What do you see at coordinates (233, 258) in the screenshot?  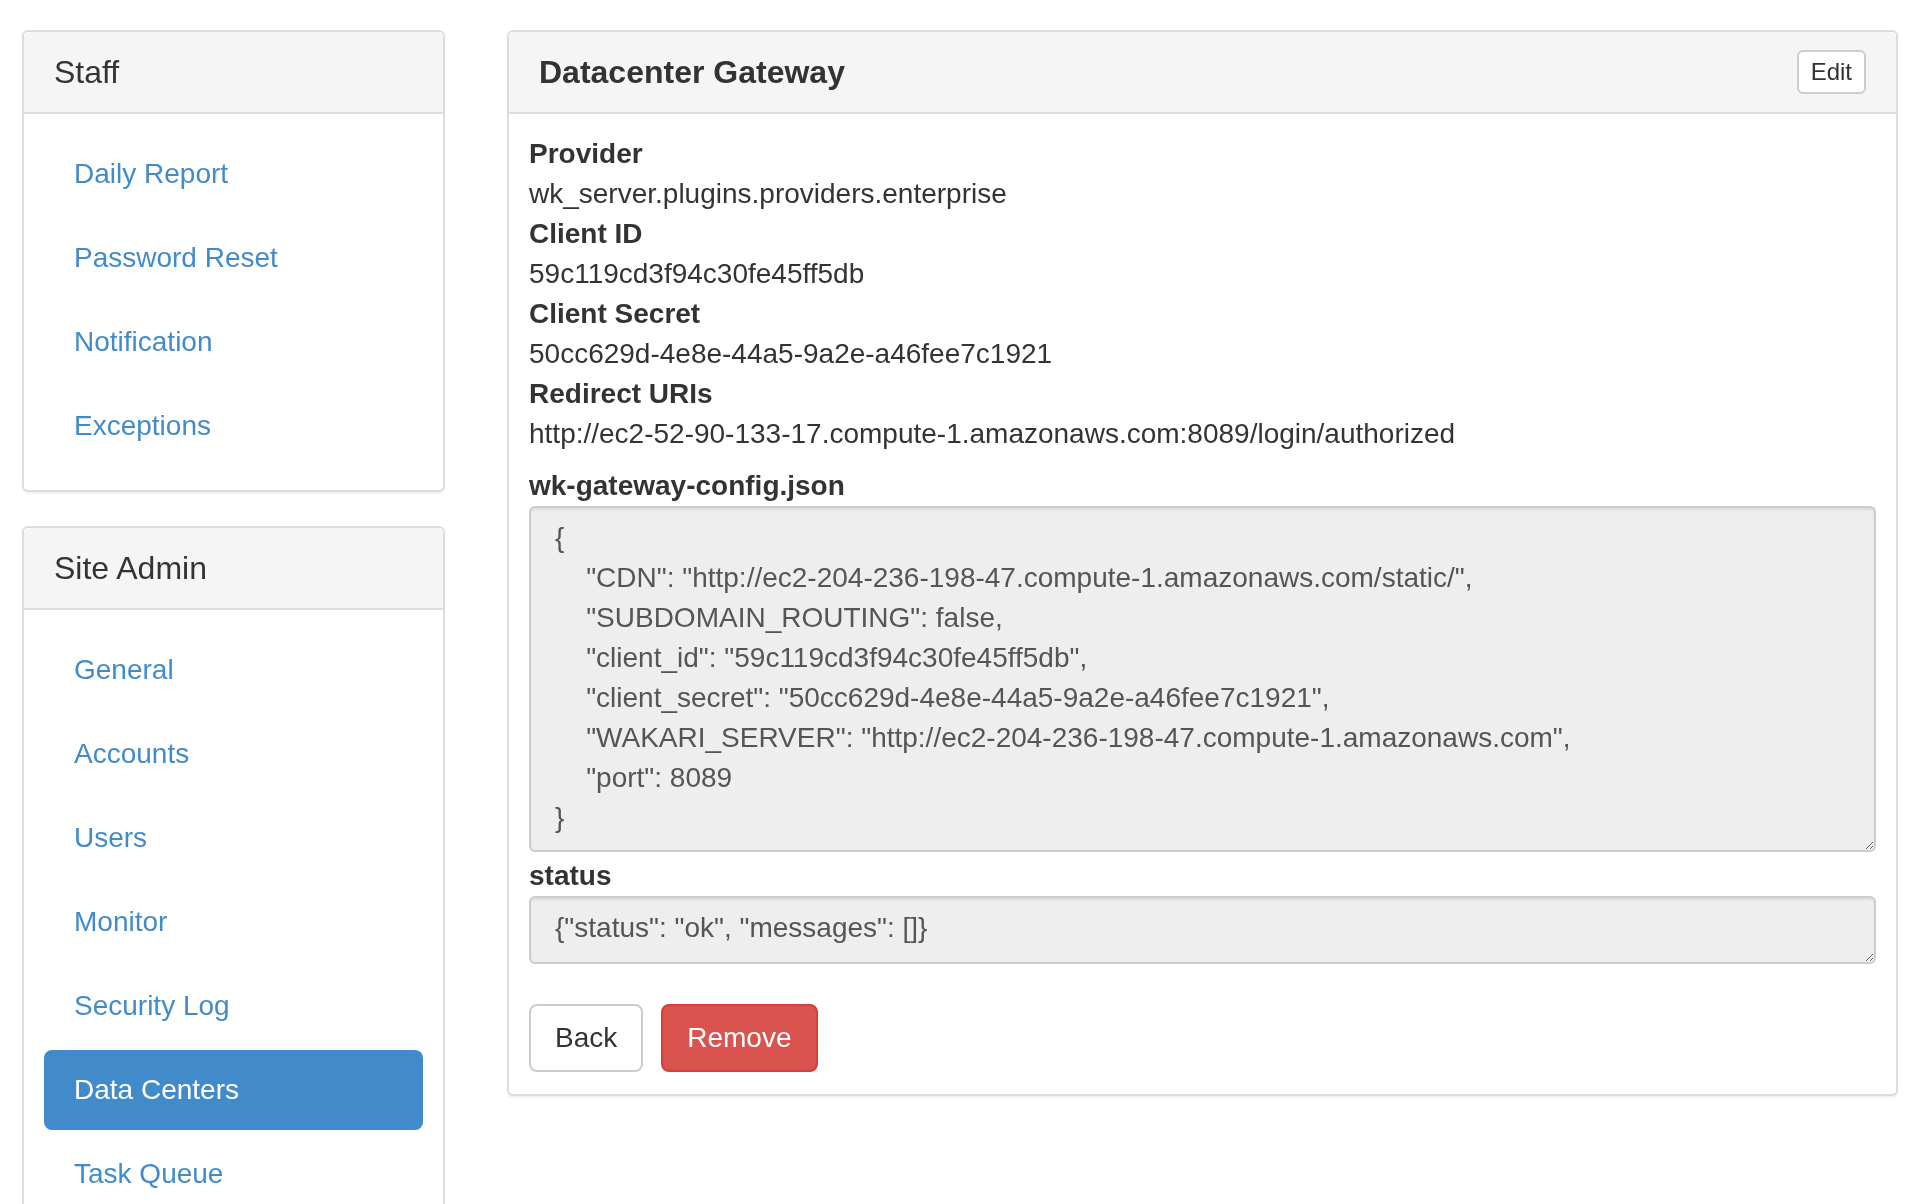 I see `sidebar-item: Password Reset` at bounding box center [233, 258].